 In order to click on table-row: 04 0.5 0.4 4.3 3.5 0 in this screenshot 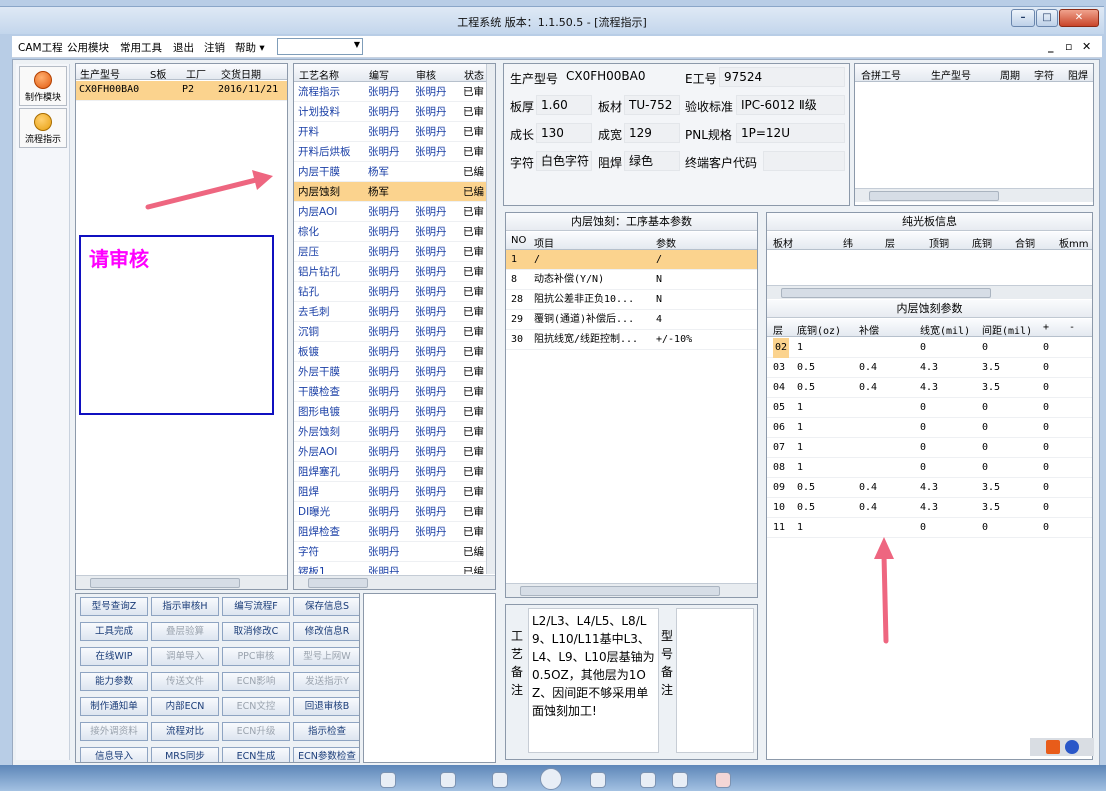, I will do `click(929, 388)`.